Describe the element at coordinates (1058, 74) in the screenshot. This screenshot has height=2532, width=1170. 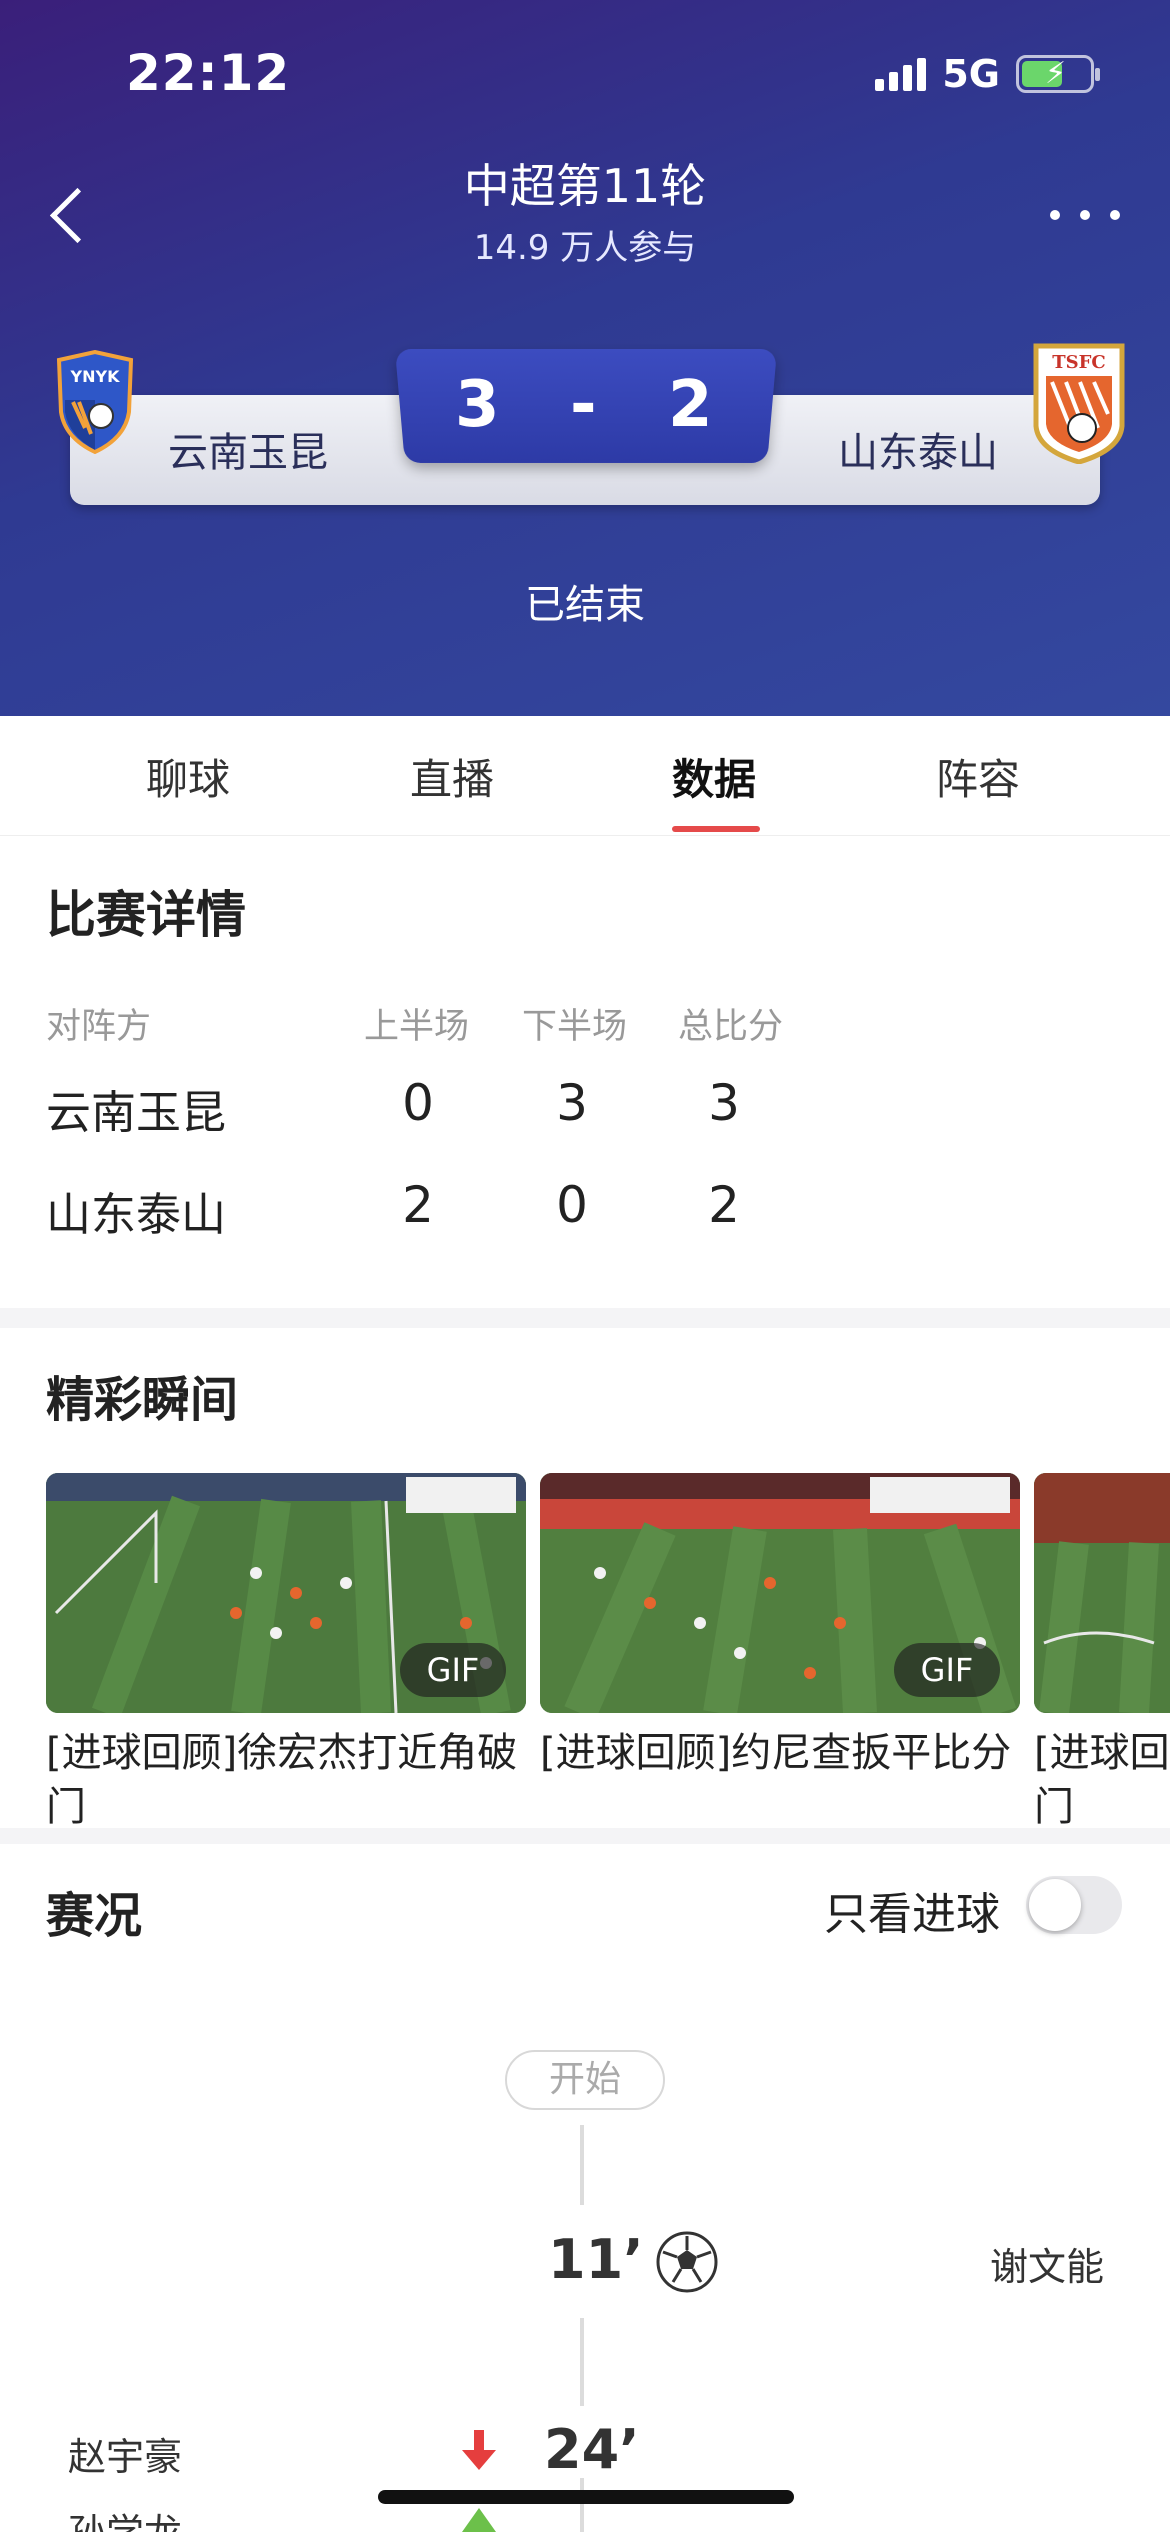
I see `battery-icon: ⚡` at that location.